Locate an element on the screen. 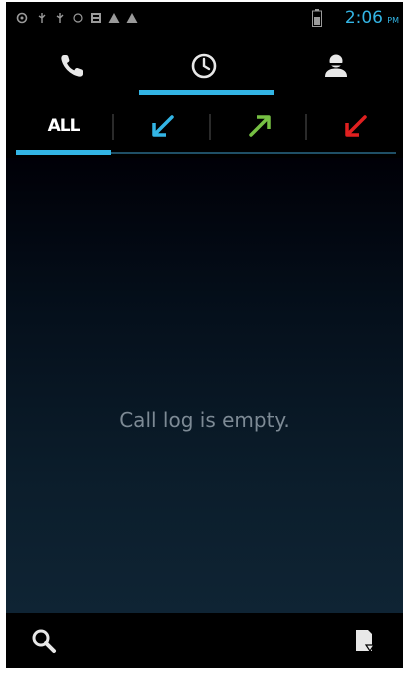 The width and height of the screenshot is (409, 673). tab-phone is located at coordinates (72, 67).